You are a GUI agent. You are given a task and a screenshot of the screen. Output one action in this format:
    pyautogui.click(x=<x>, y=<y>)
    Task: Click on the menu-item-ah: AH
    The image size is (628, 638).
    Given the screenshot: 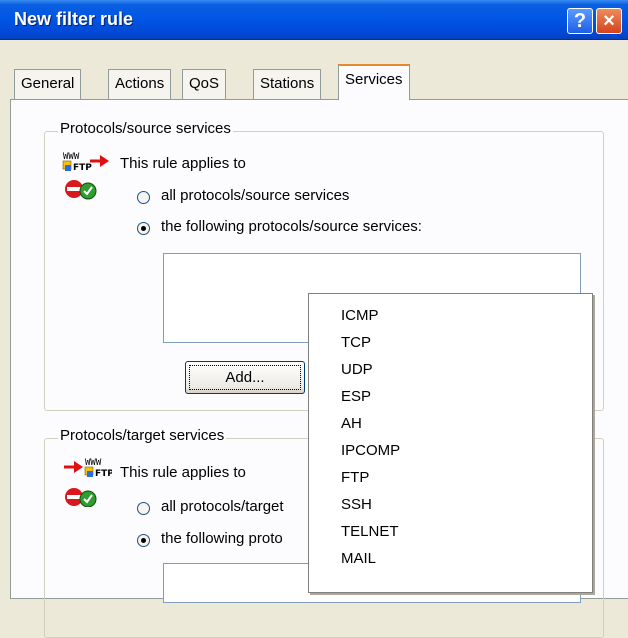 What is the action you would take?
    pyautogui.click(x=450, y=423)
    